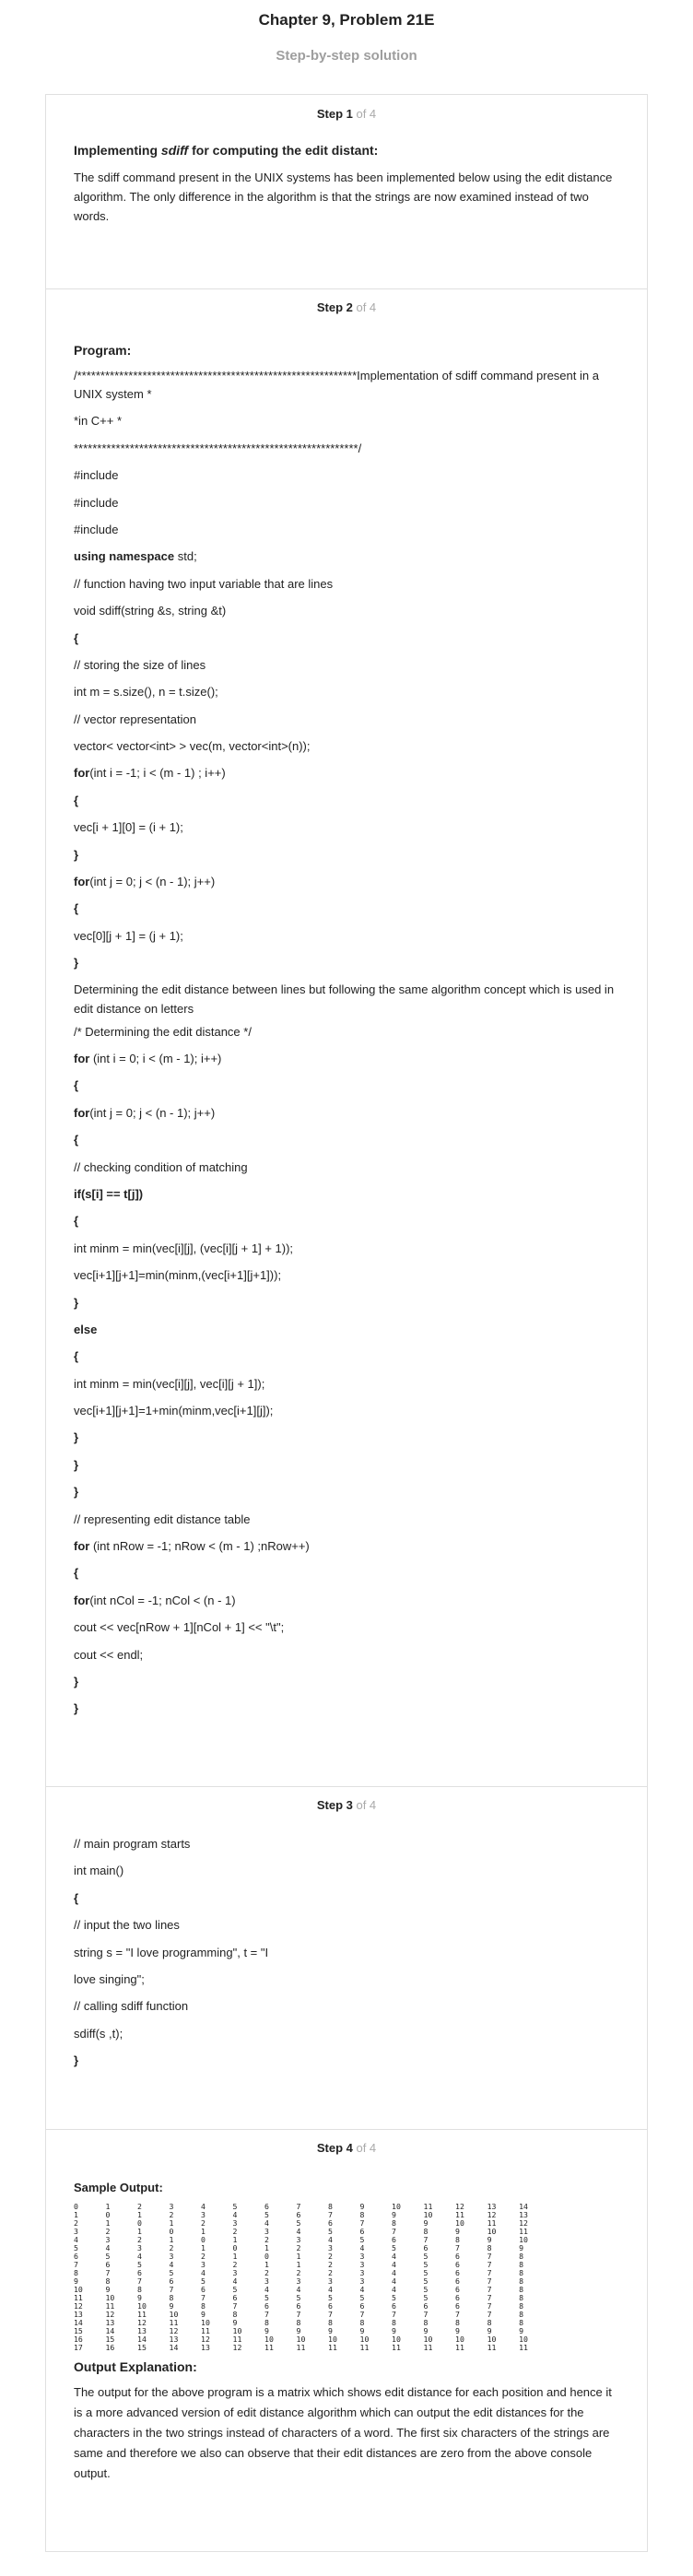 This screenshot has height=2576, width=693. I want to click on code-line: vec[i + 1][0] = (i + 1);, so click(128, 827).